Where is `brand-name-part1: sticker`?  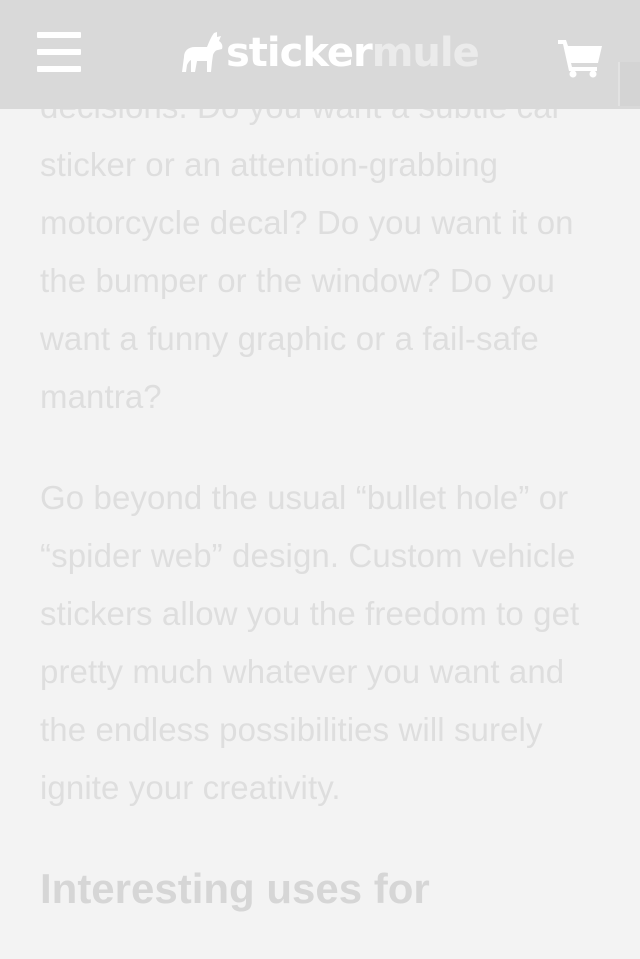 brand-name-part1: sticker is located at coordinates (299, 53).